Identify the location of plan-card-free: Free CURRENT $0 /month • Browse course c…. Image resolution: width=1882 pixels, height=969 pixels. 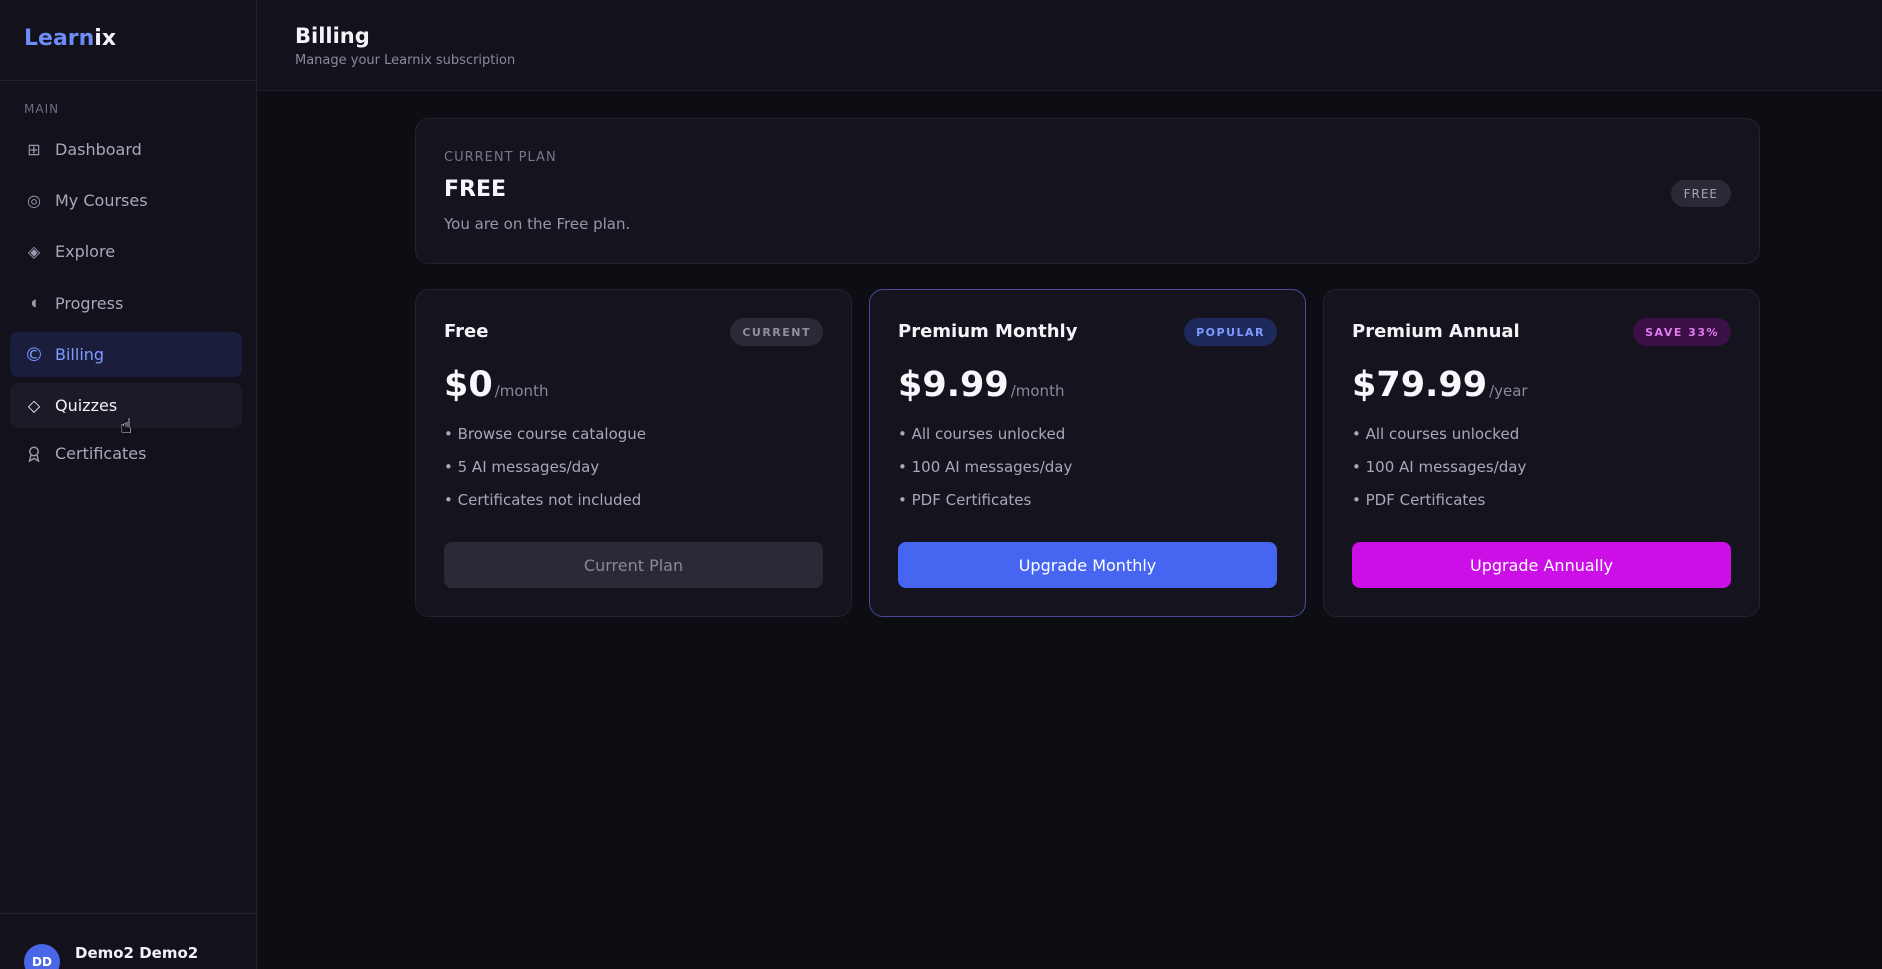
(633, 453).